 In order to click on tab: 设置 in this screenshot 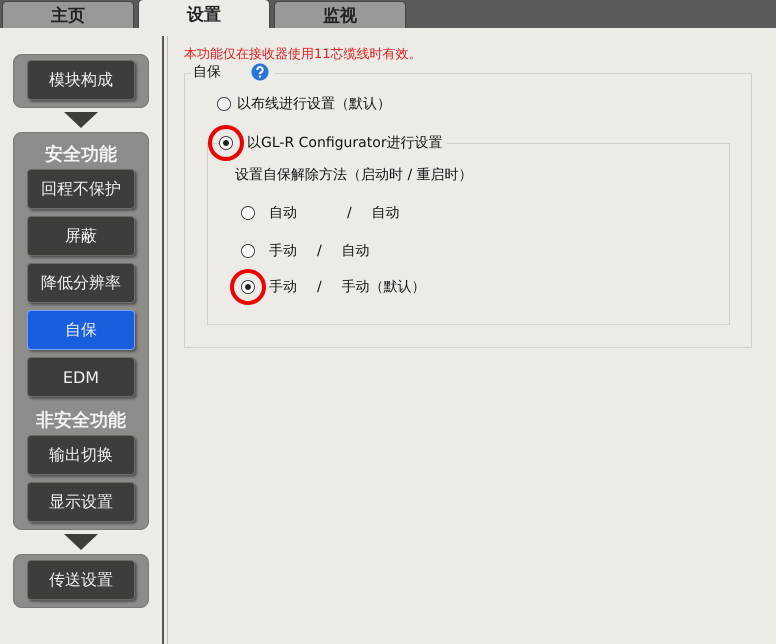, I will do `click(204, 14)`.